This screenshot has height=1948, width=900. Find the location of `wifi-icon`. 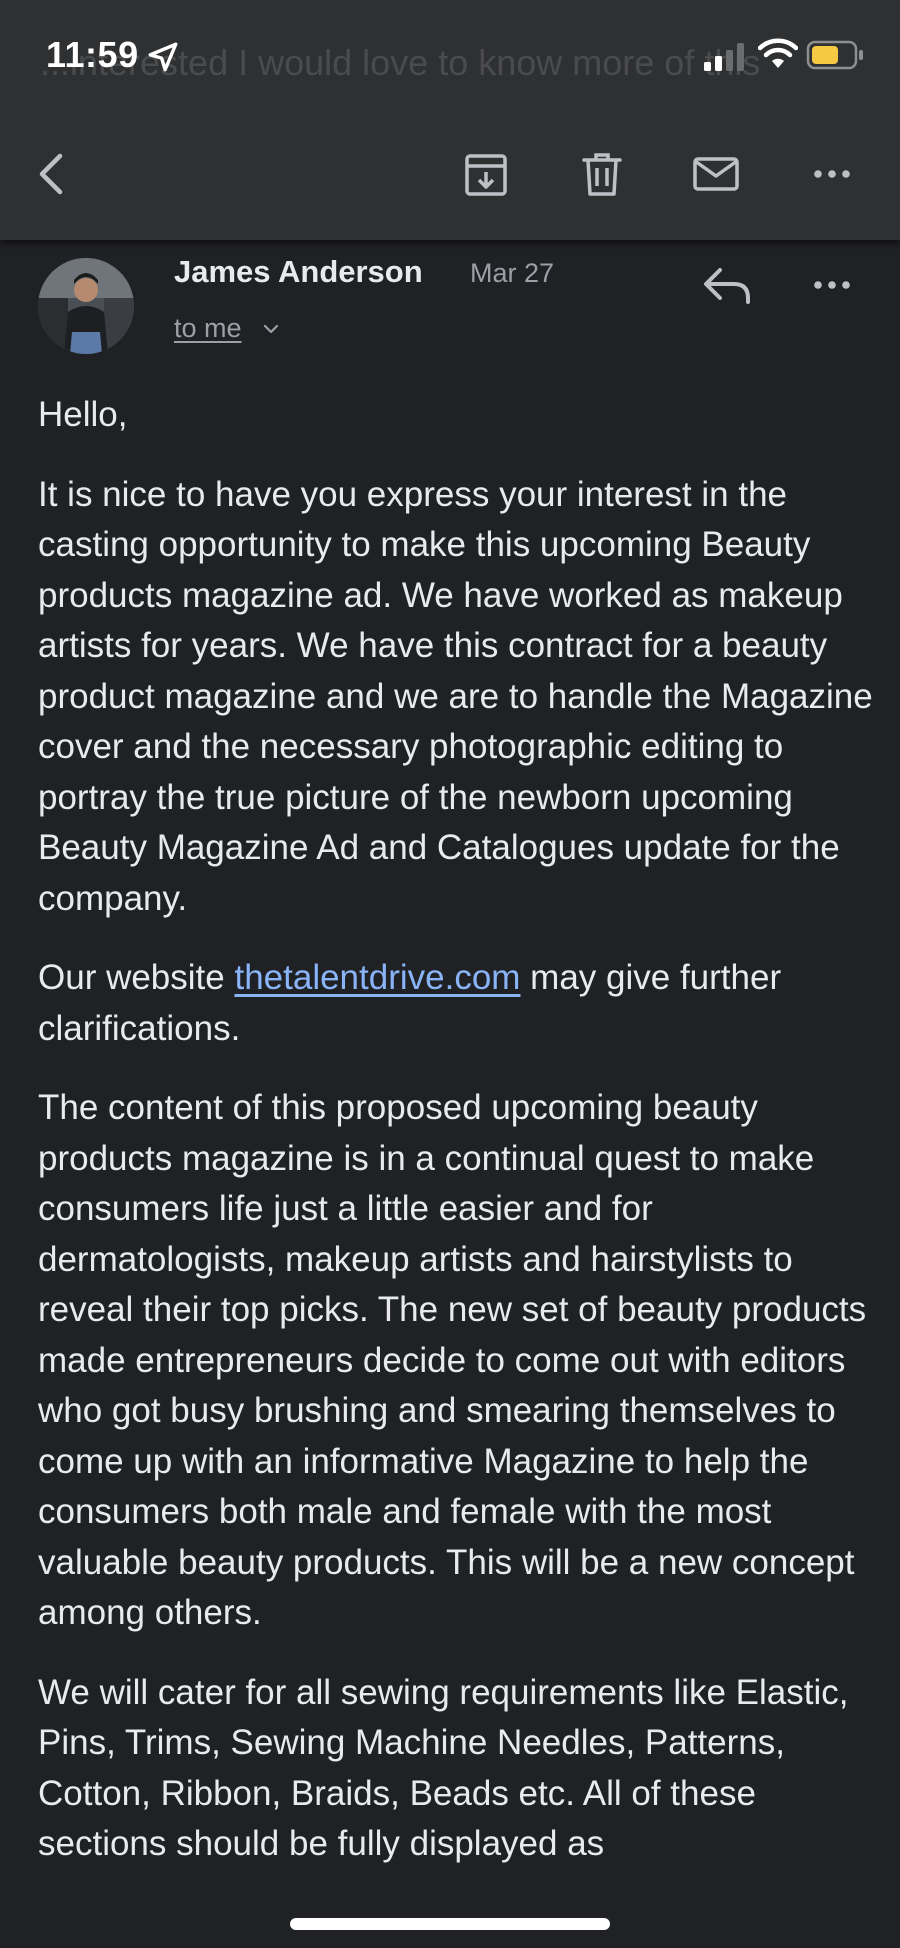

wifi-icon is located at coordinates (778, 53).